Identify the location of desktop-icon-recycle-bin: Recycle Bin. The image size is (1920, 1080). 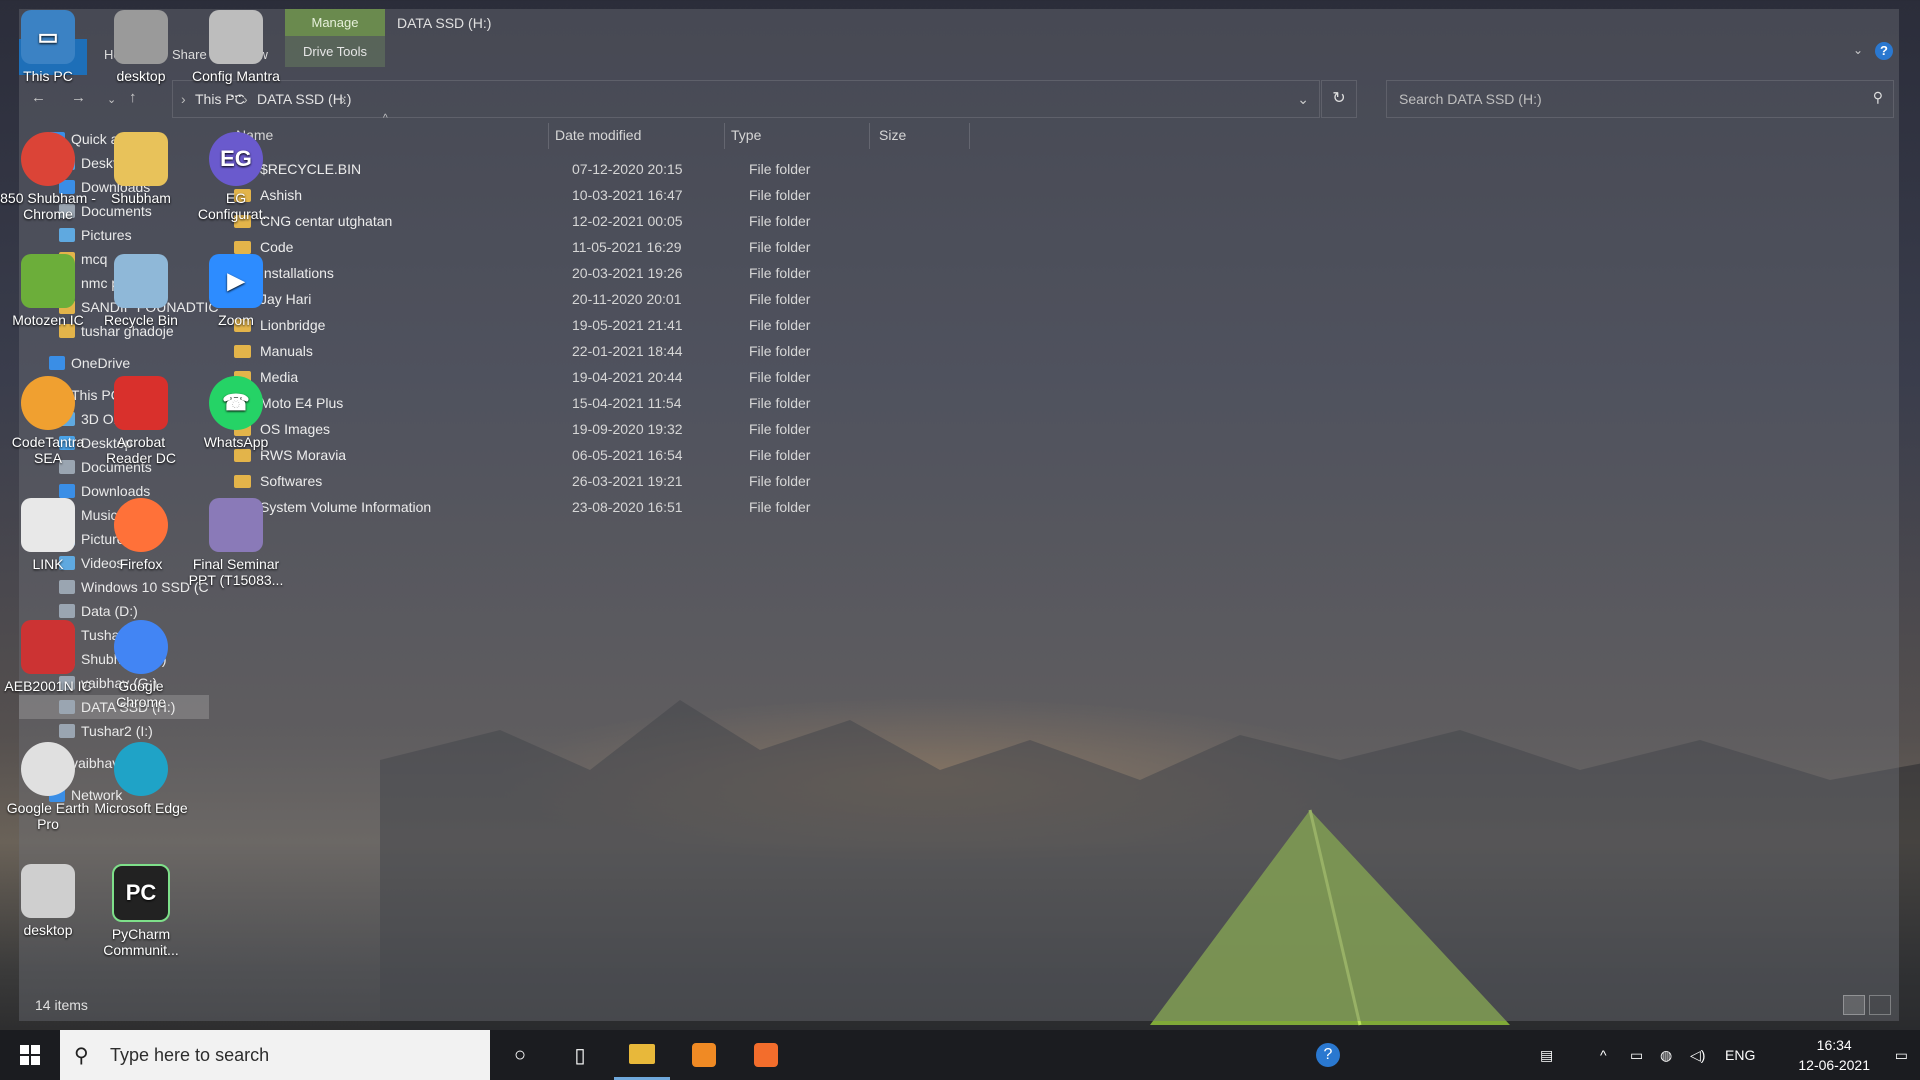
(141, 291).